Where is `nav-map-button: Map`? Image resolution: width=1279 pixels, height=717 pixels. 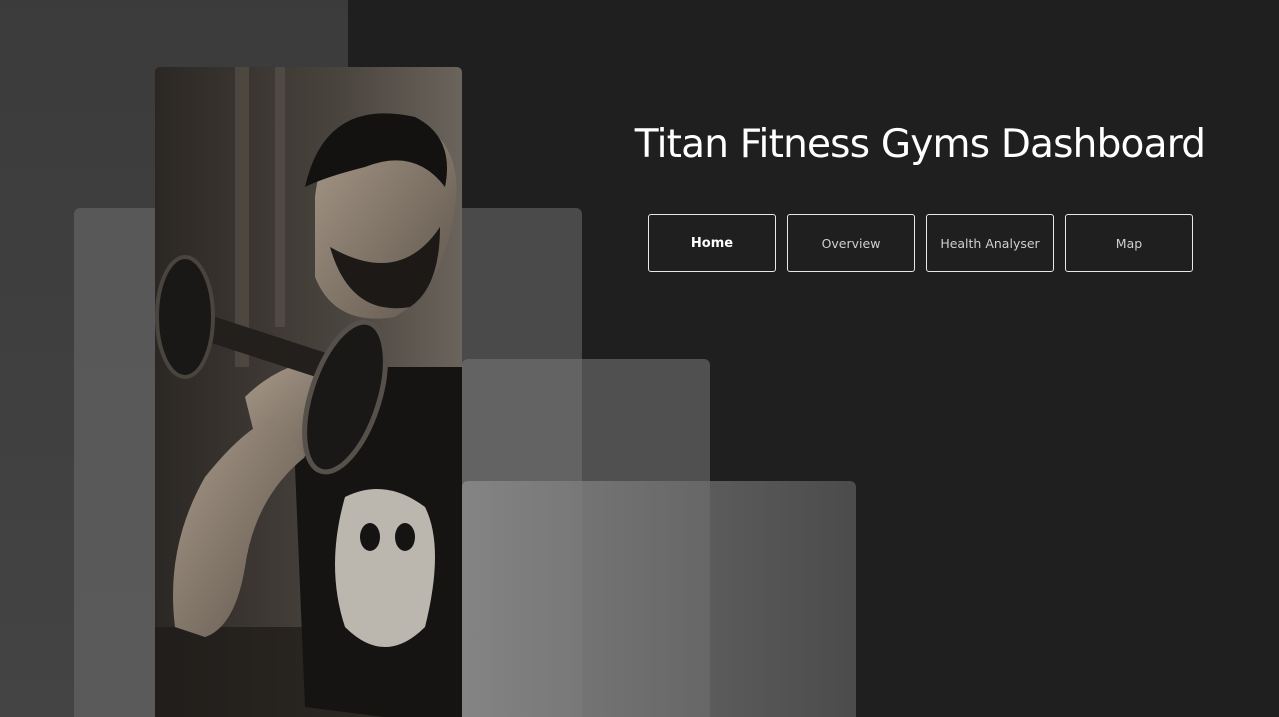 nav-map-button: Map is located at coordinates (1129, 243).